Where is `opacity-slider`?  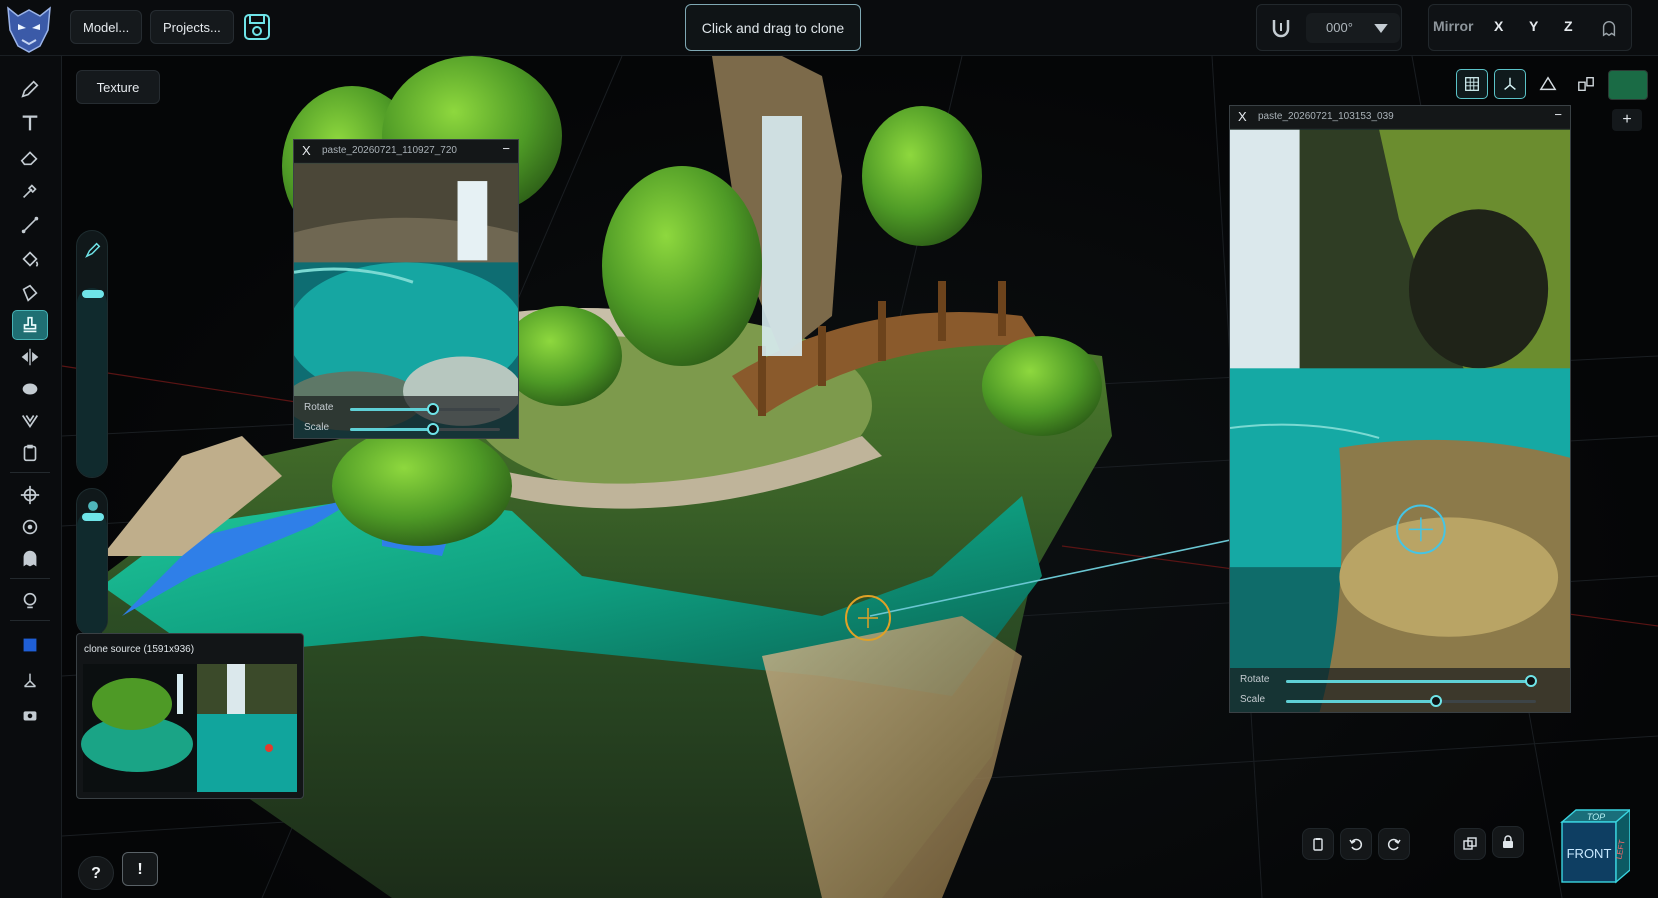 opacity-slider is located at coordinates (92, 562).